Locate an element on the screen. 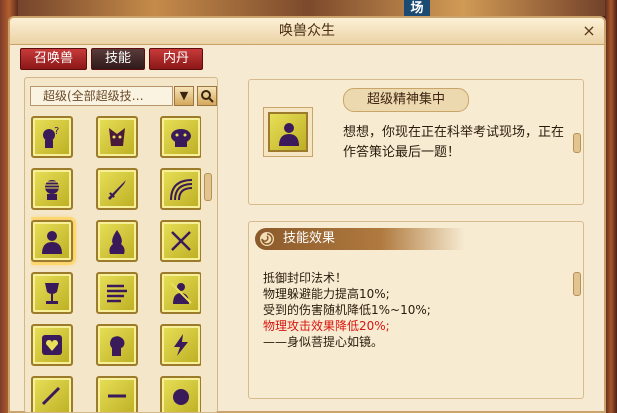 Image resolution: width=617 pixels, height=413 pixels. feather-head-icon is located at coordinates (52, 190).